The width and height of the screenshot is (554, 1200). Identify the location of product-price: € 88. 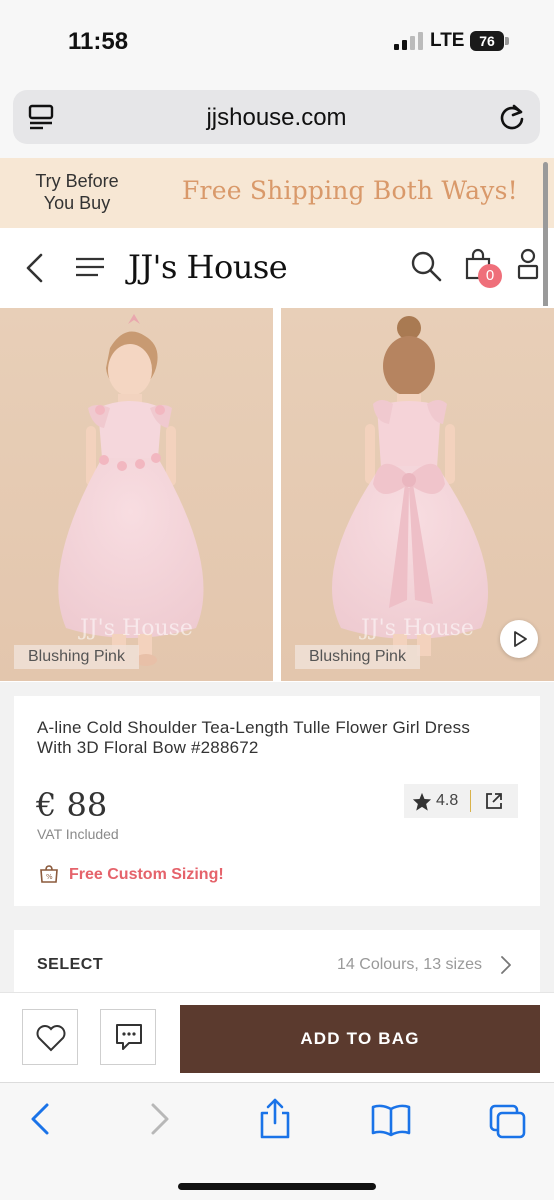
(72, 805).